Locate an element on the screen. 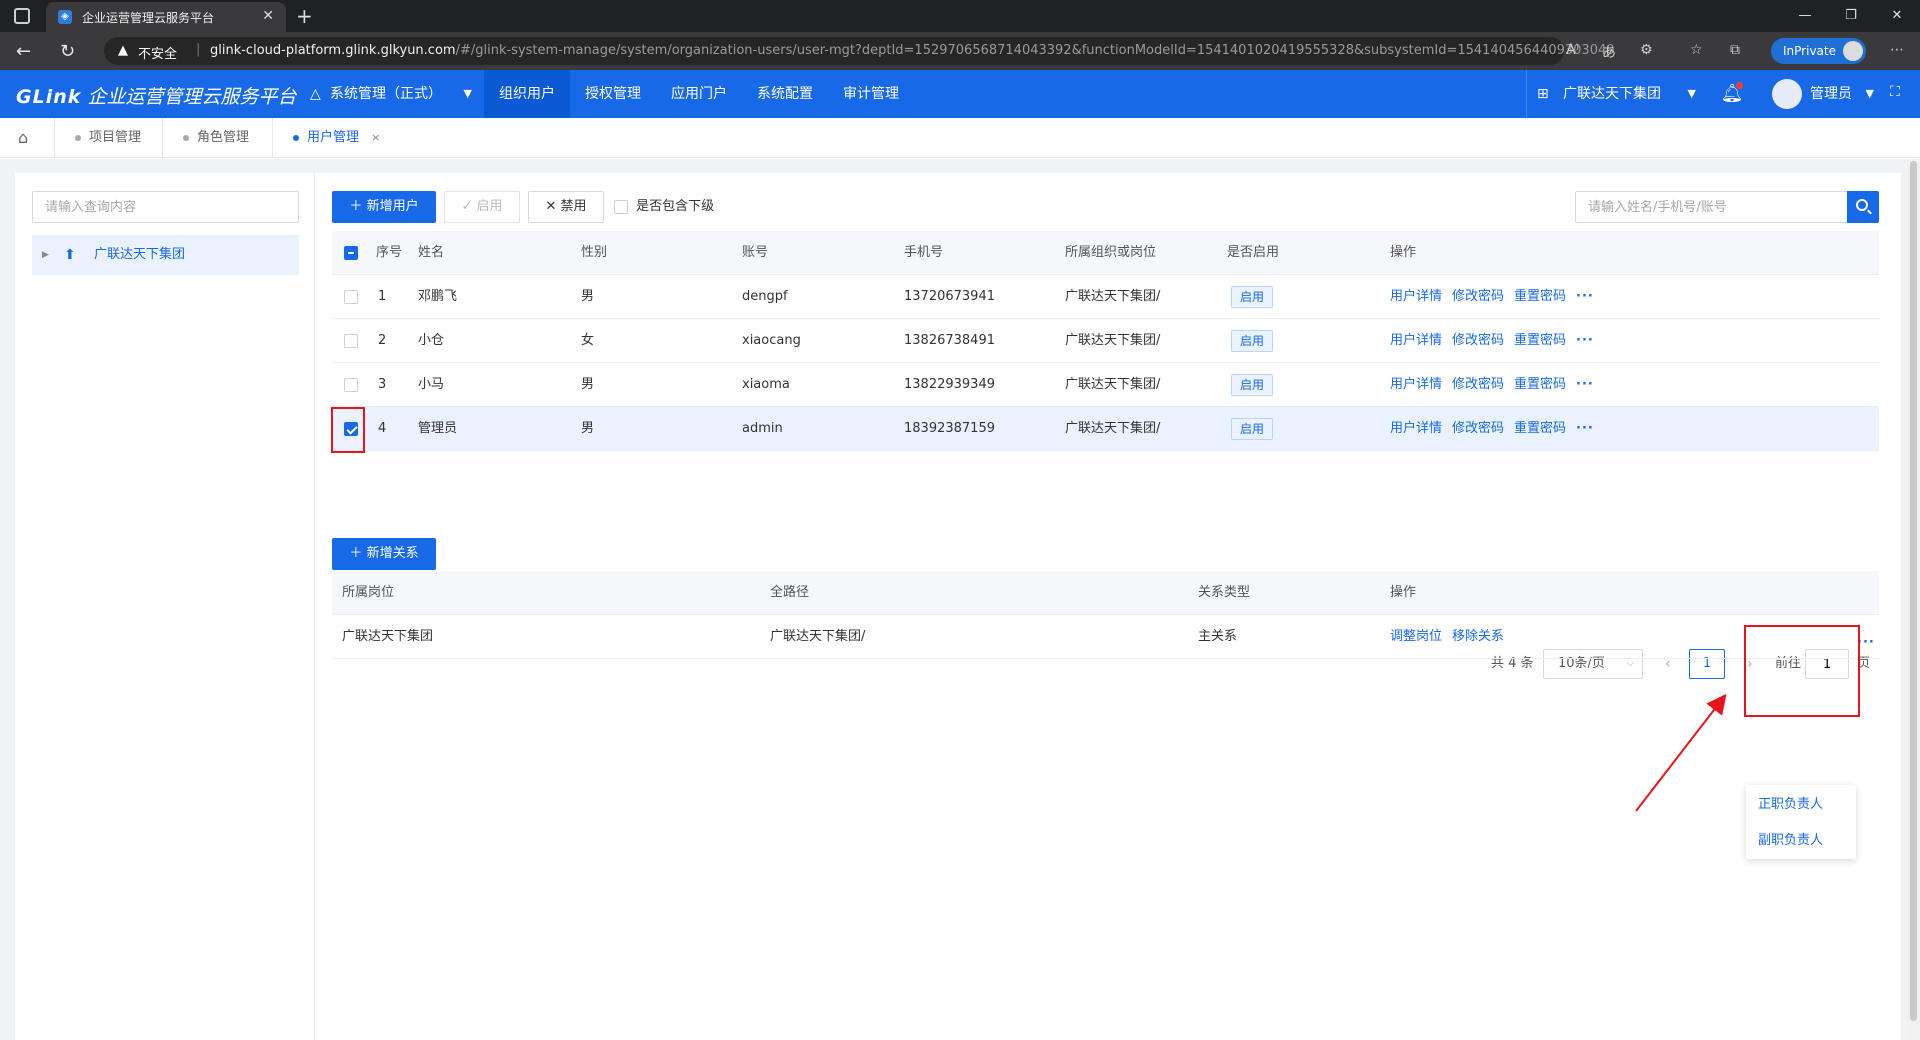  org-label: 广联达天下集团 is located at coordinates (1612, 94).